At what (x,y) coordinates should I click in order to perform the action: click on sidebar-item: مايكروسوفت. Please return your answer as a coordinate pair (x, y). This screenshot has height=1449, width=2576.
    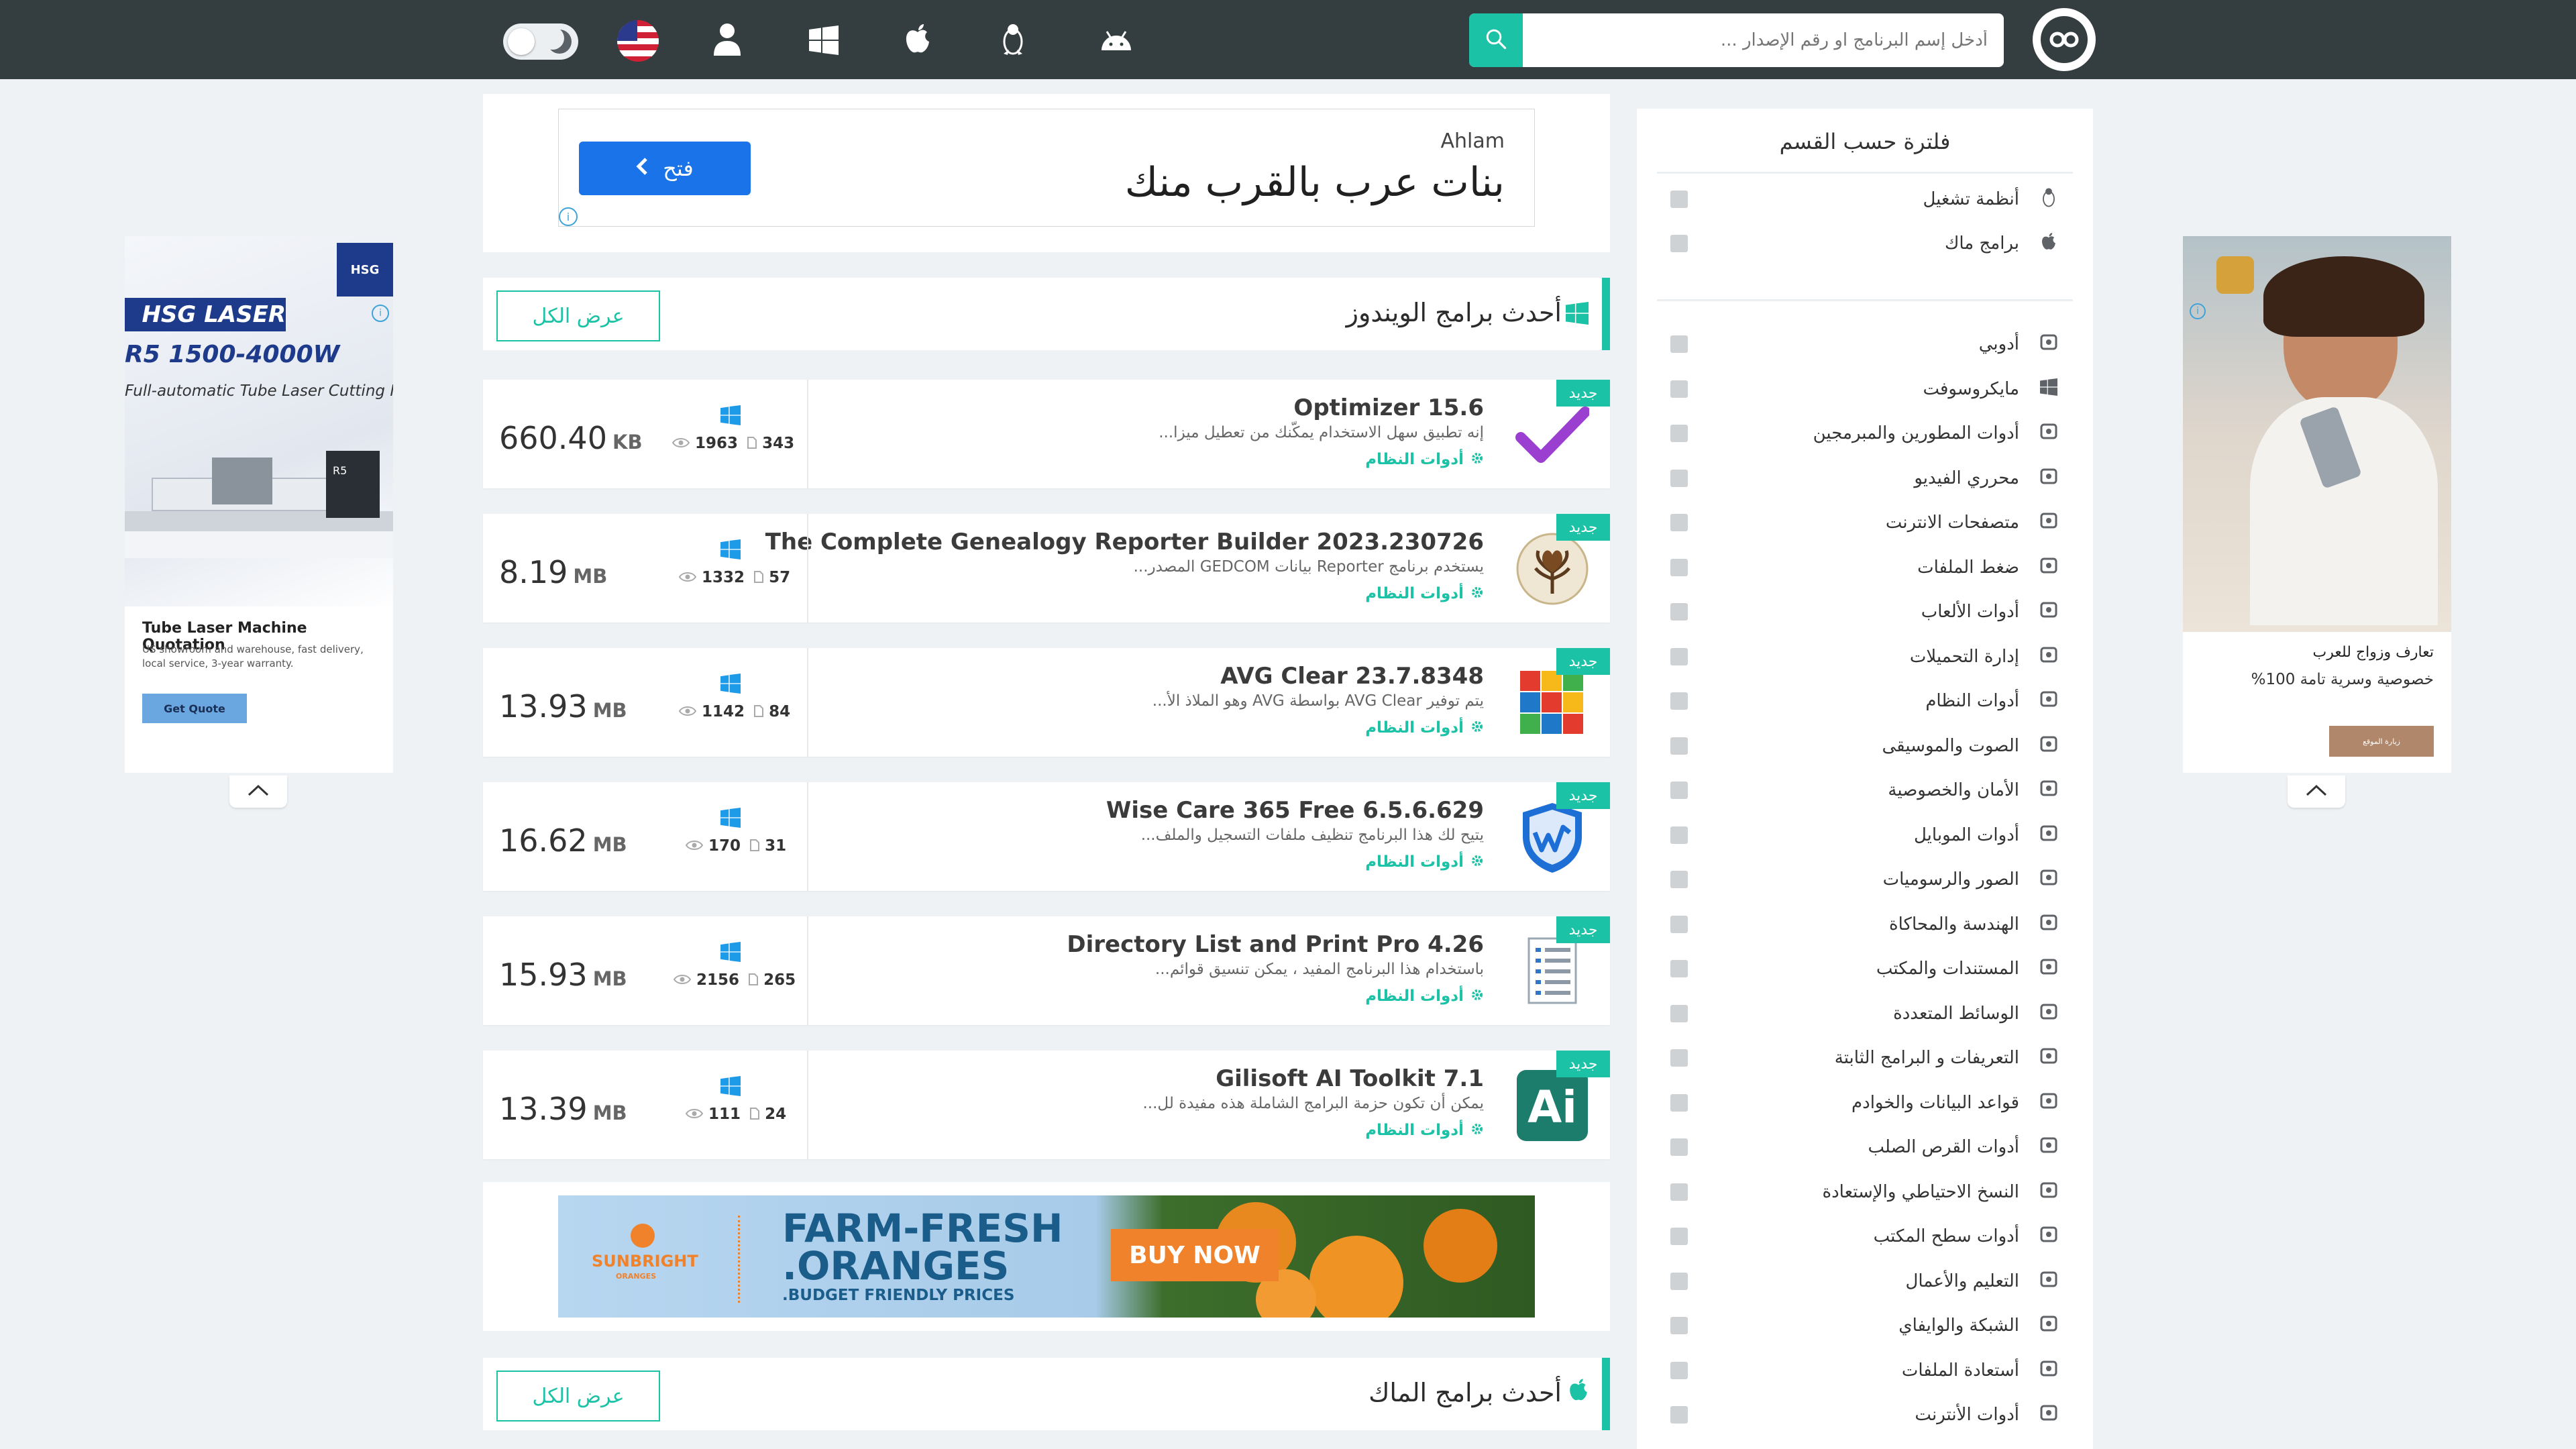
    Looking at the image, I should click on (1865, 387).